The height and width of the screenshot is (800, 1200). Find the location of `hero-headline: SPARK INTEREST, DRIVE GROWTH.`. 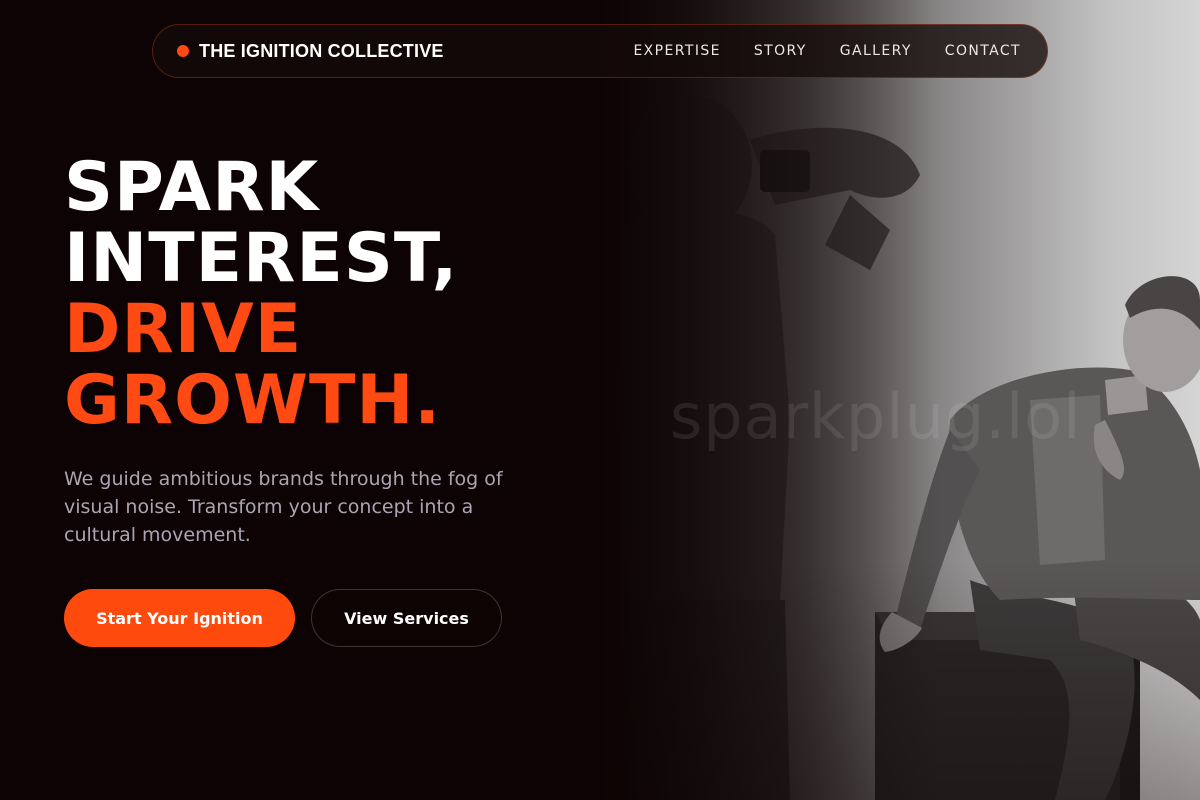

hero-headline: SPARK INTEREST, DRIVE GROWTH. is located at coordinates (261, 294).